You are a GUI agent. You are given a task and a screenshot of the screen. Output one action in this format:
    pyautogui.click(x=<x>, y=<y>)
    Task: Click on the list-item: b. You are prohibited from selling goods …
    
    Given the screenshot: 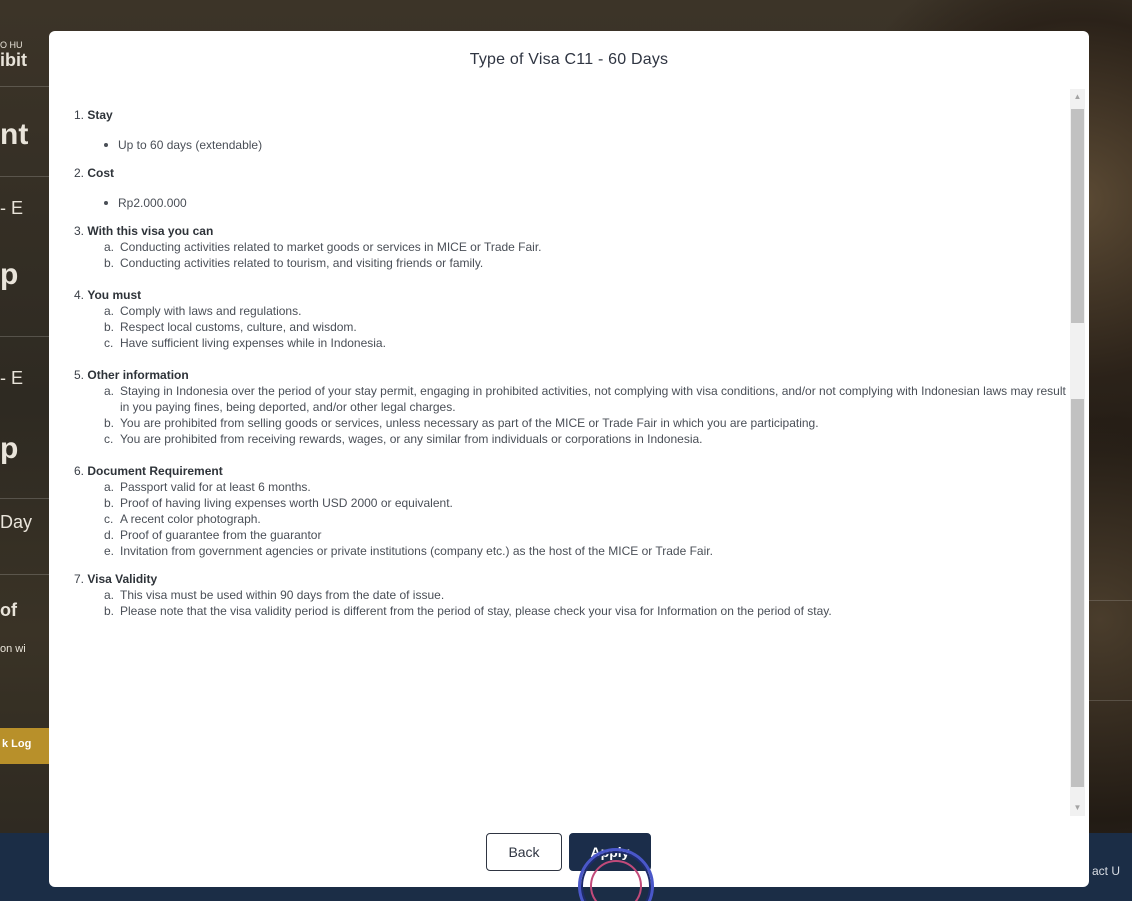 What is the action you would take?
    pyautogui.click(x=586, y=423)
    